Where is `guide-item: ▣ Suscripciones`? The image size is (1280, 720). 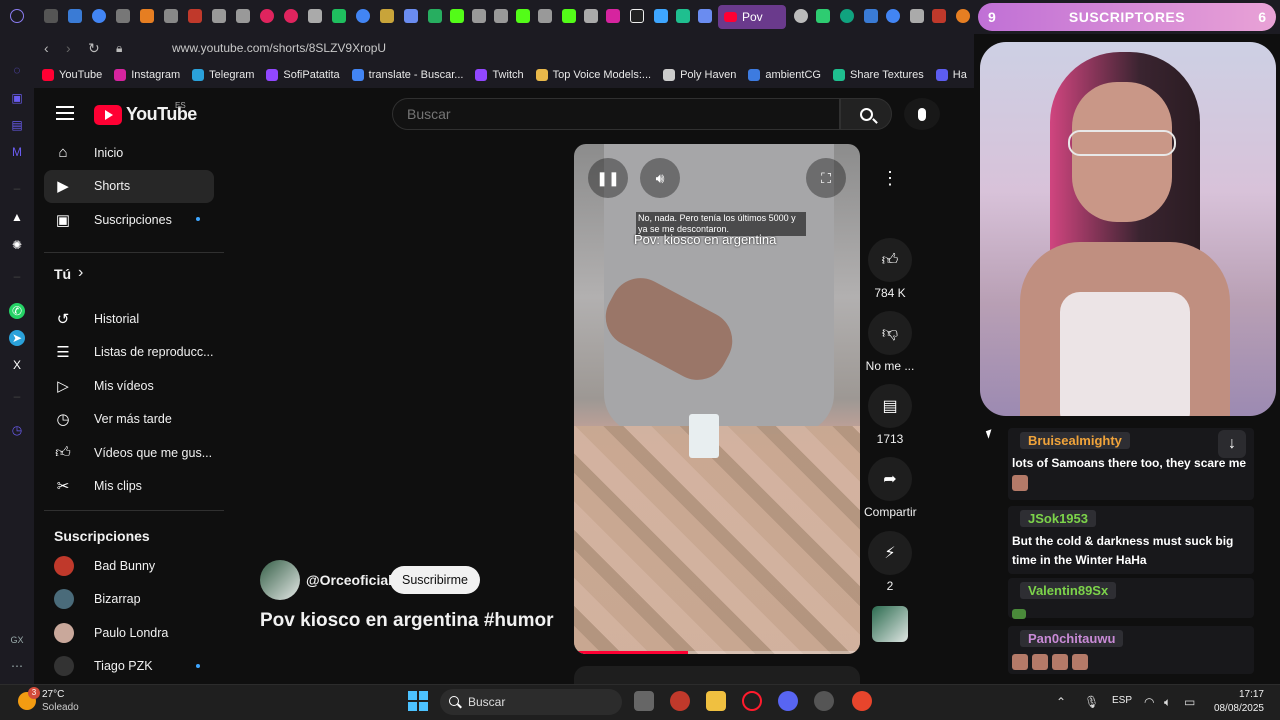 guide-item: ▣ Suscripciones is located at coordinates (129, 219).